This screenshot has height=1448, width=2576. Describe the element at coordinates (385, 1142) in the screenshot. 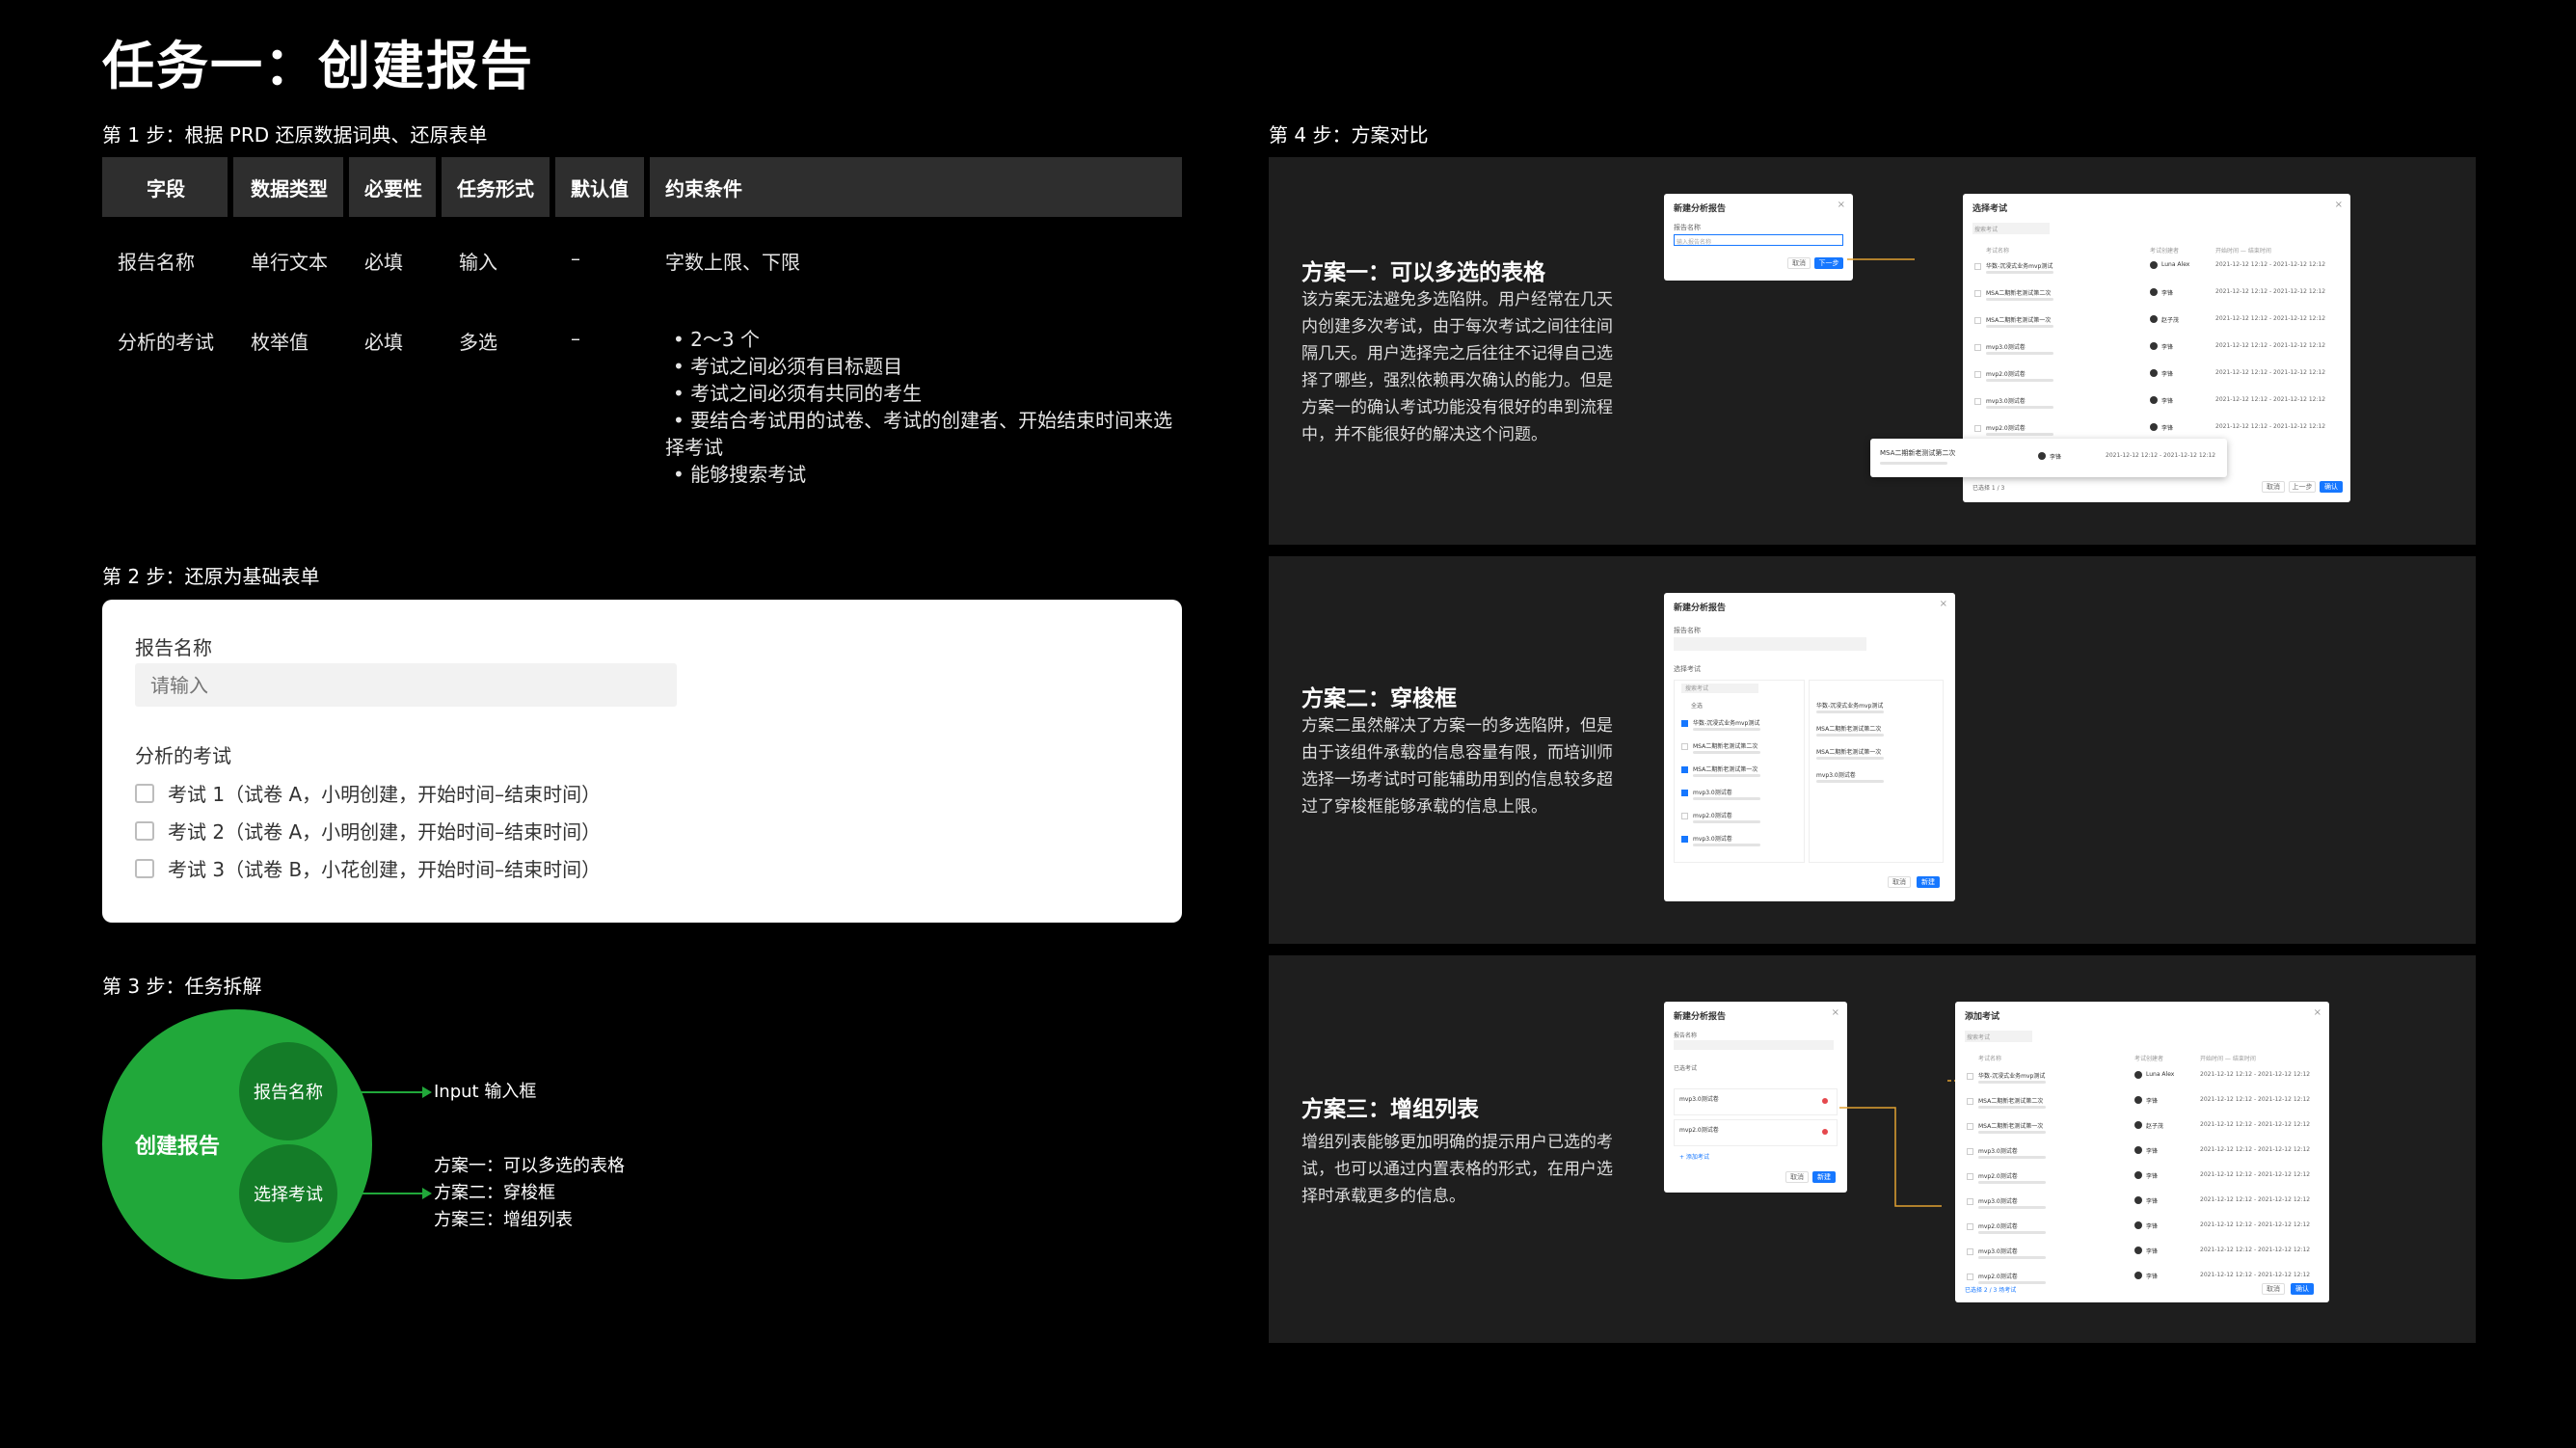

I see `arrow-connectors` at that location.